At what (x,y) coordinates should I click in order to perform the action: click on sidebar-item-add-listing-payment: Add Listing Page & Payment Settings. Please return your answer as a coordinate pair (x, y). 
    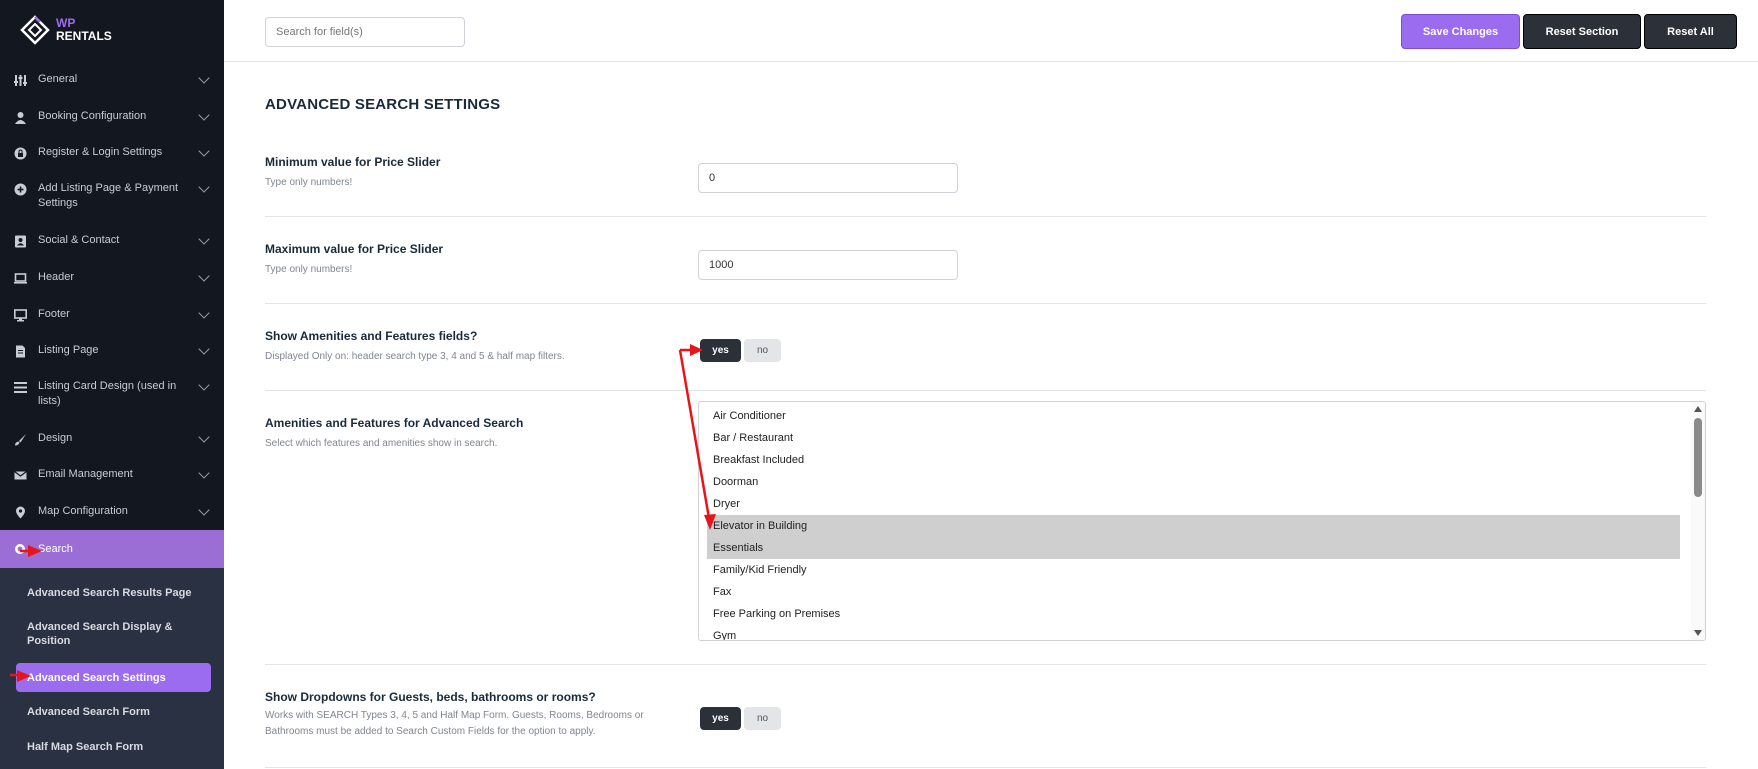
    Looking at the image, I should click on (112, 197).